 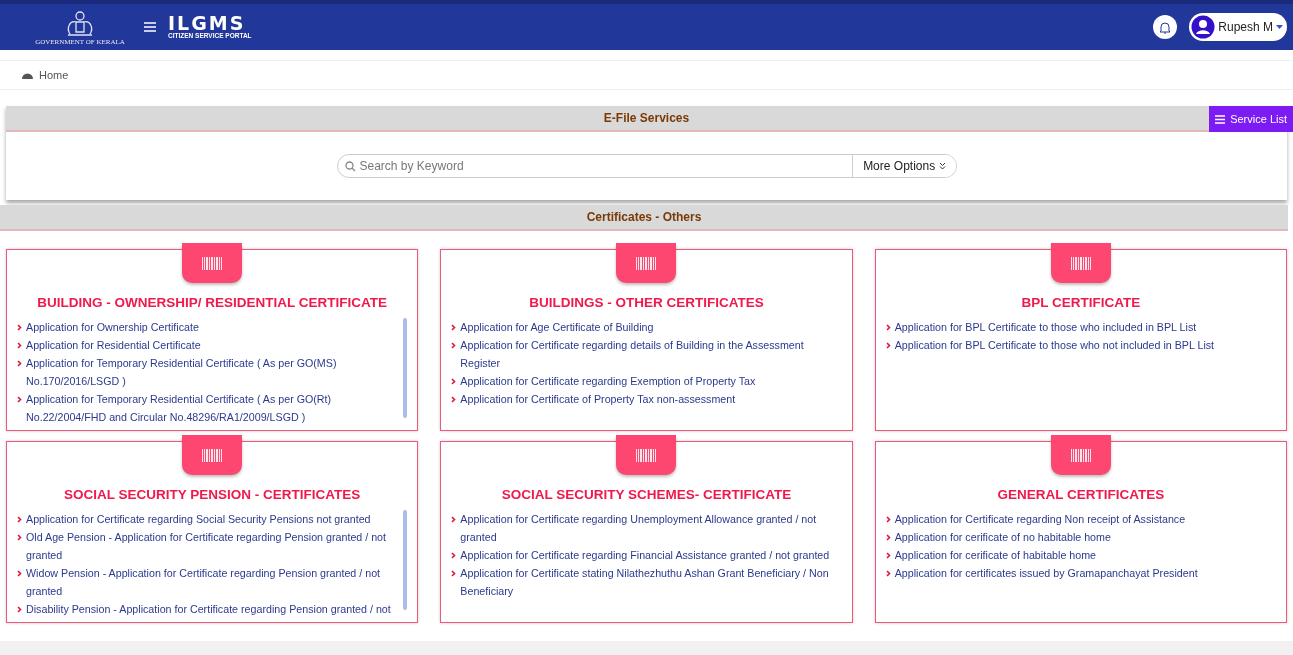 I want to click on service-link: Application for Certificate regarding Exemption of Property Tax, so click(x=646, y=381).